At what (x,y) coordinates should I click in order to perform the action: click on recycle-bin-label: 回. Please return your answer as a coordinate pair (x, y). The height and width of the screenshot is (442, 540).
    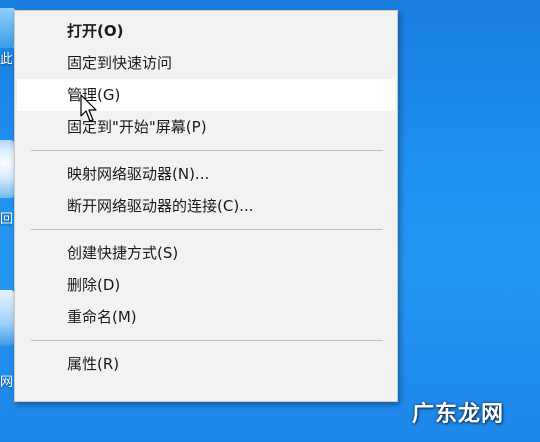
    Looking at the image, I should click on (6, 222).